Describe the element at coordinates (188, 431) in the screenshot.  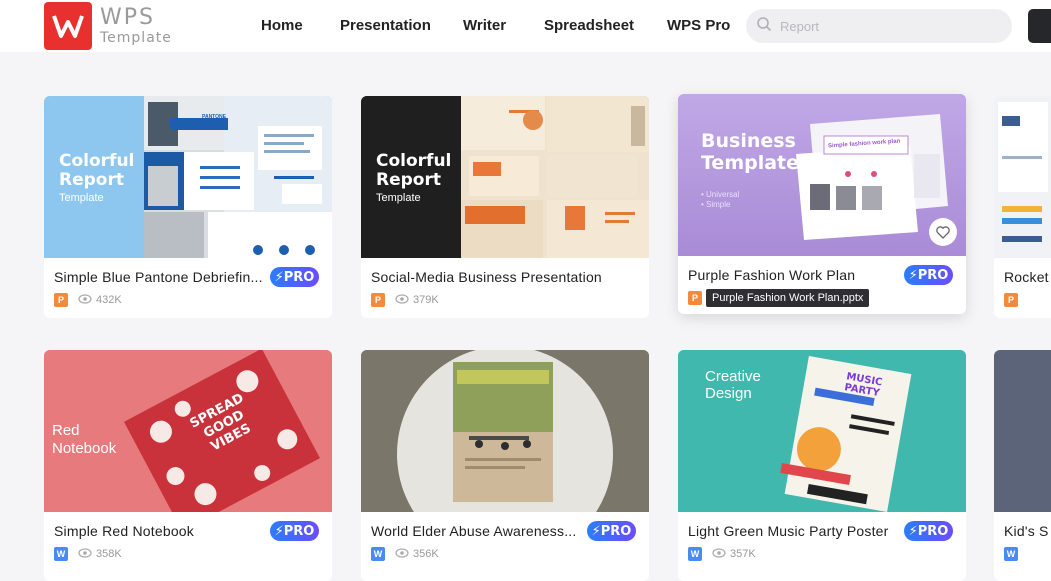
I see `template-thumbnail: Red Notebook SPREAD GOOD VIBES` at that location.